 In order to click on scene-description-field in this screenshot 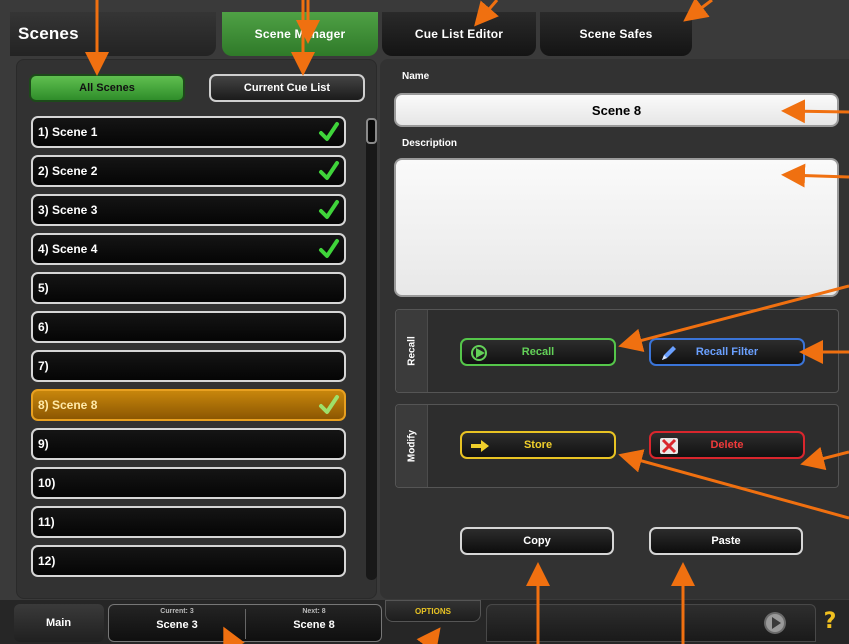, I will do `click(616, 227)`.